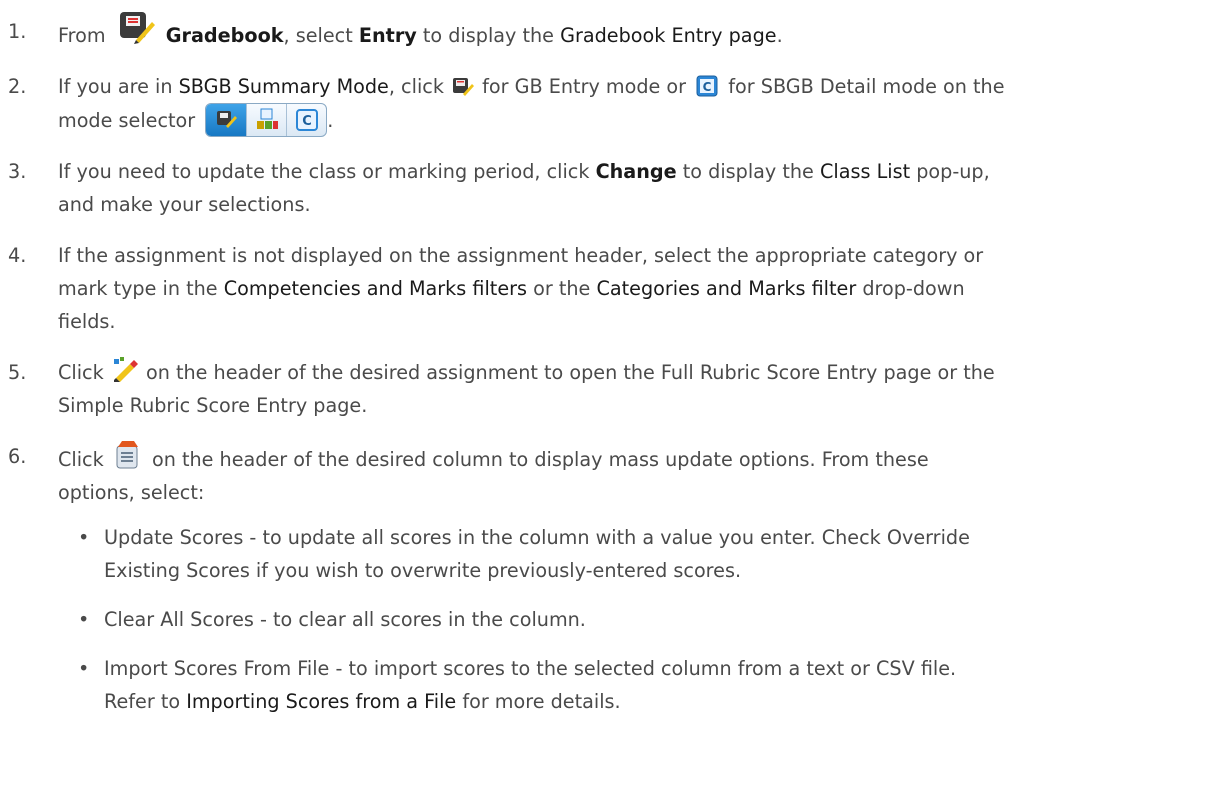 Image resolution: width=1211 pixels, height=799 pixels. I want to click on step-number: 2., so click(17, 86).